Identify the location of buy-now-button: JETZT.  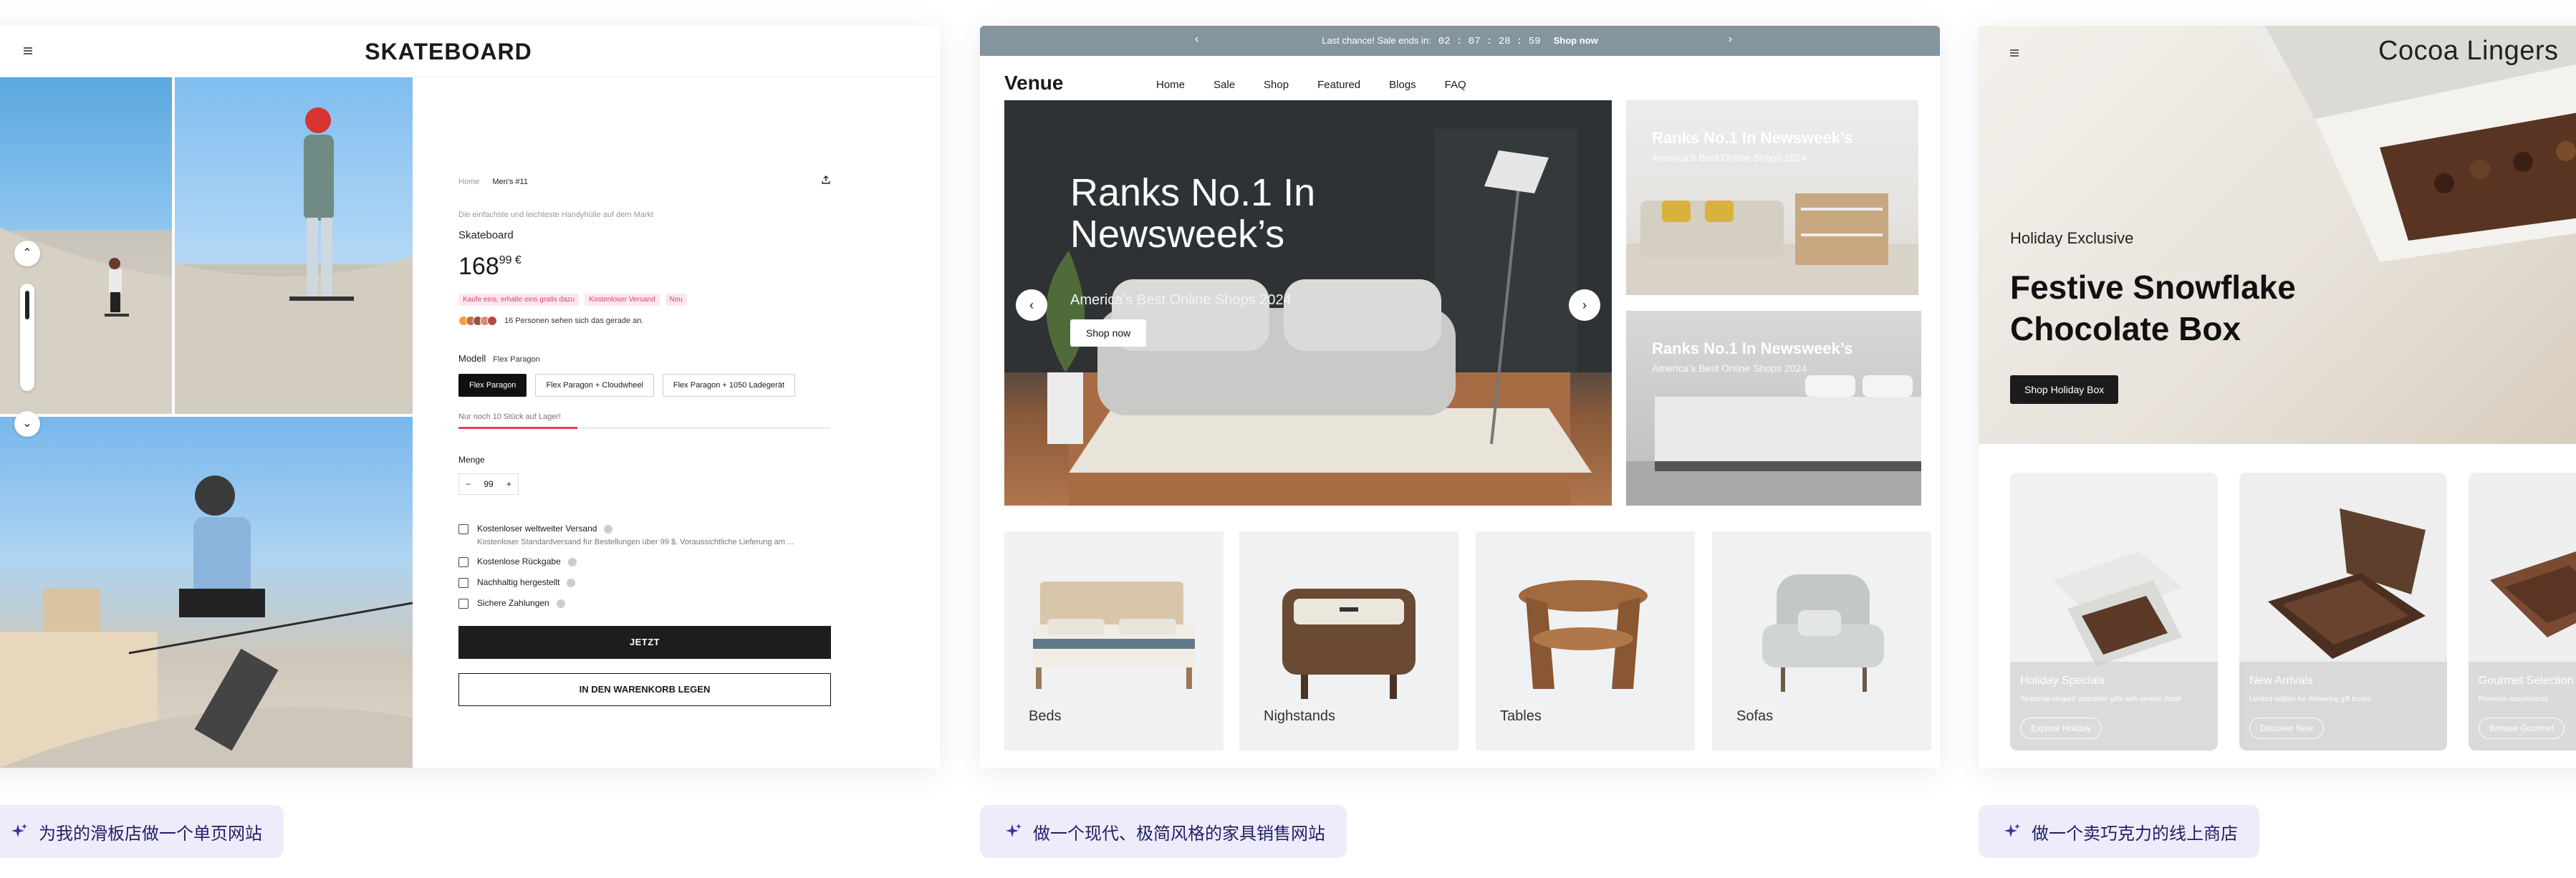
(644, 642).